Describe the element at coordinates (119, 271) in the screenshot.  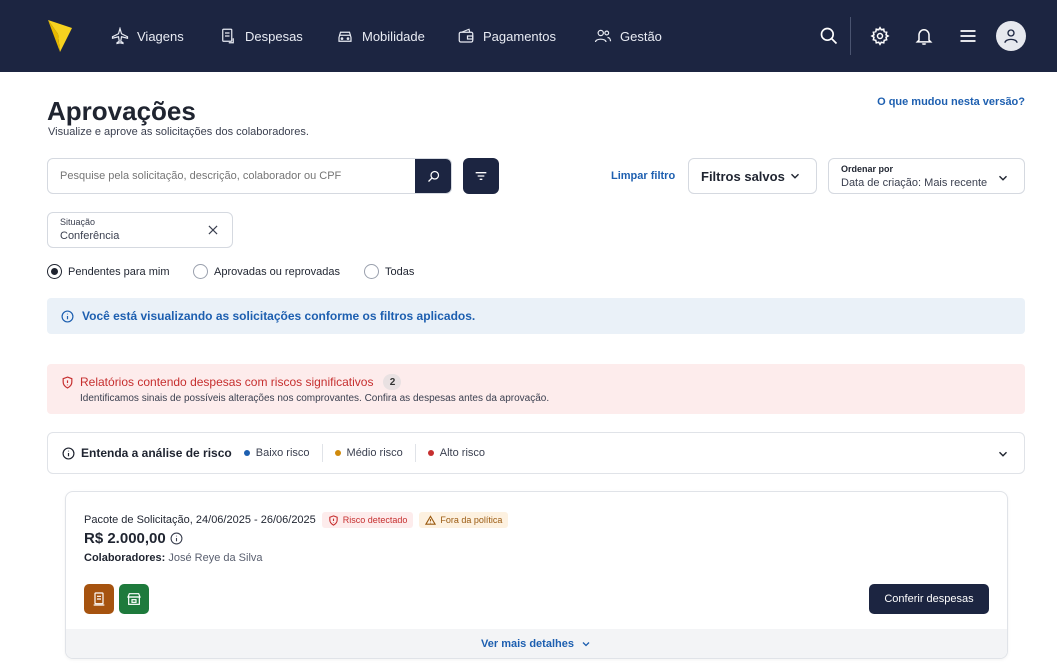
I see `radio-label: Pendentes para mim` at that location.